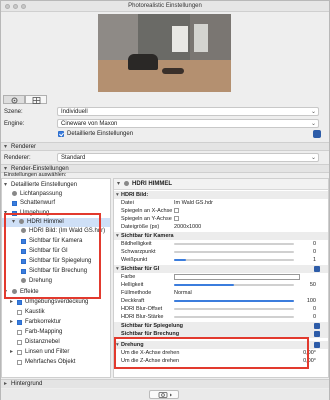 Image resolution: width=330 pixels, height=400 pixels. Describe the element at coordinates (56, 362) in the screenshot. I see `tree-item-multi-object: Mehrfaches Objekt` at that location.